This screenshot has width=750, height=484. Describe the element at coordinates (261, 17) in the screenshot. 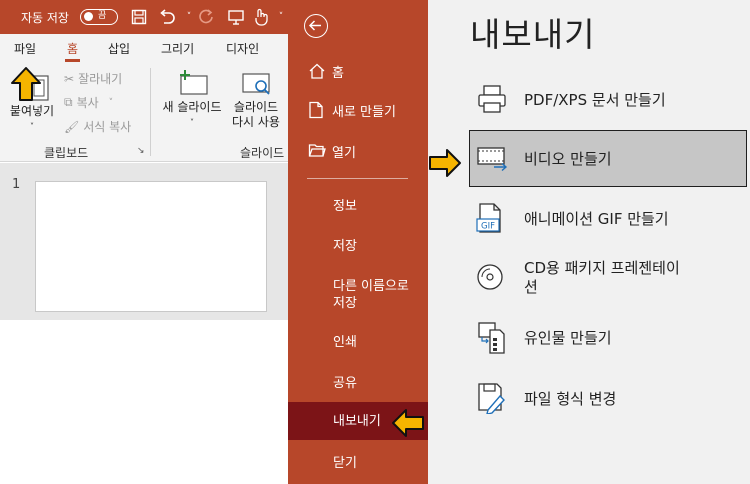

I see `touch-mode-icon` at that location.